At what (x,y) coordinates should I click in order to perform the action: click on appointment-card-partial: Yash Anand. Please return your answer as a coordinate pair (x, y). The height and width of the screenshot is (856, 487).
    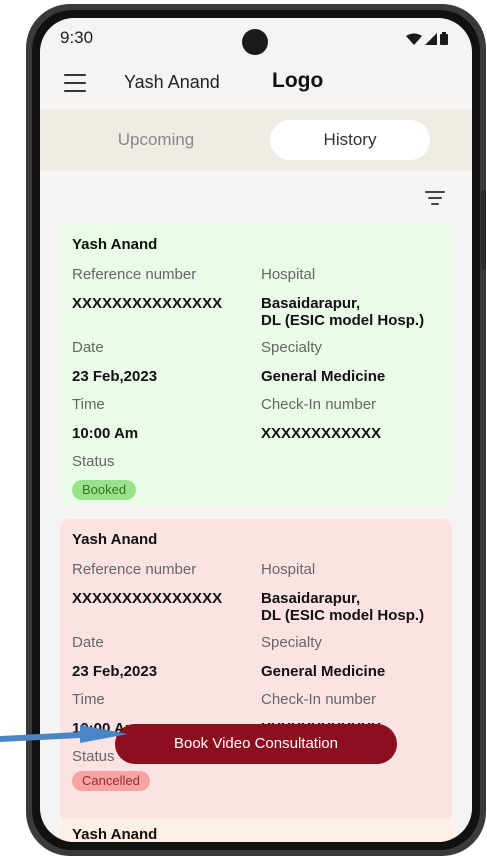
    Looking at the image, I should click on (256, 830).